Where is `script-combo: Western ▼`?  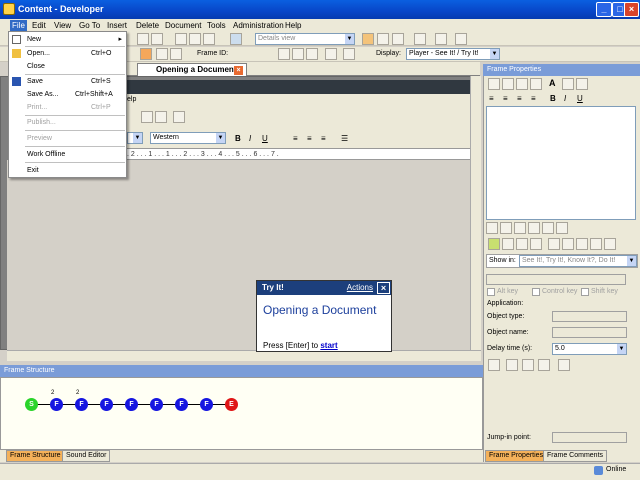 script-combo: Western ▼ is located at coordinates (188, 138).